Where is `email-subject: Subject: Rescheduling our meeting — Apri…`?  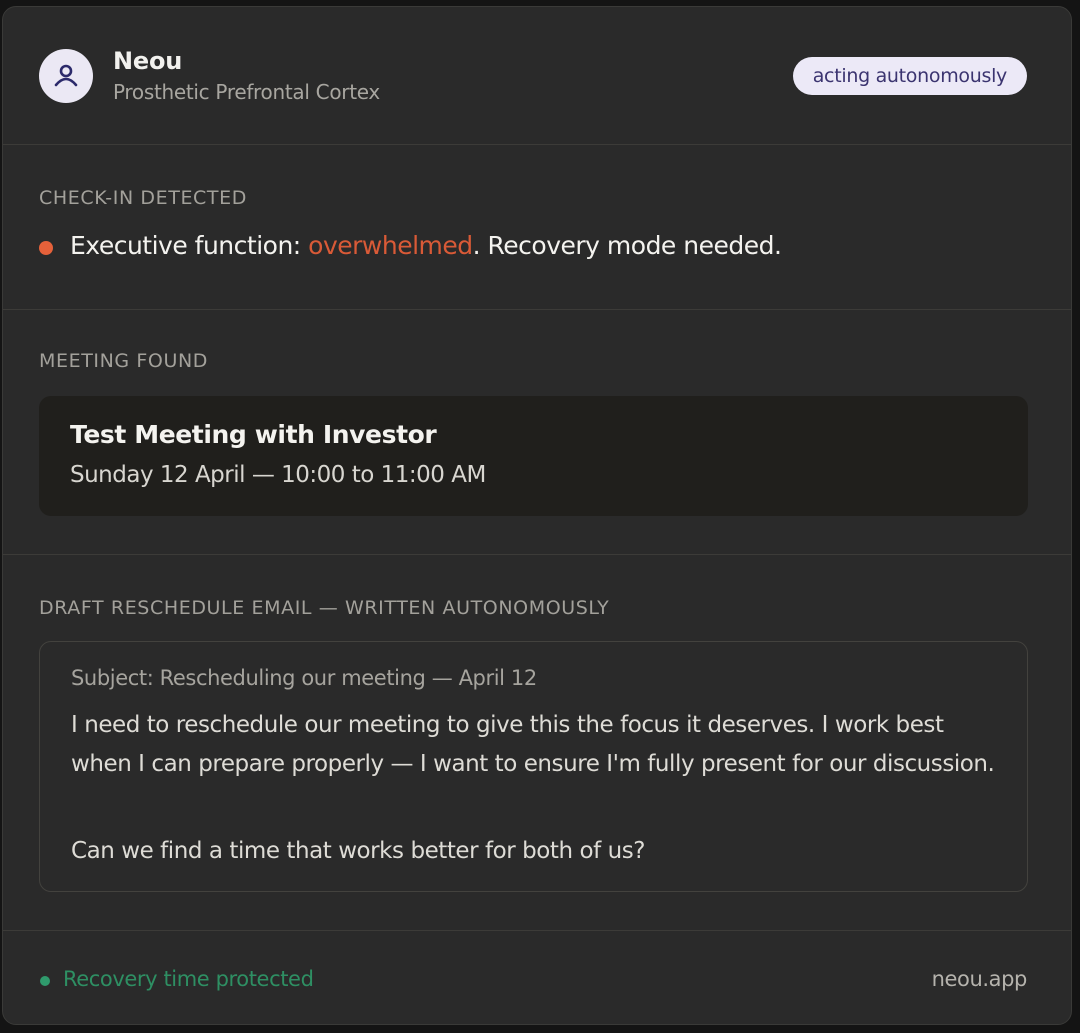 email-subject: Subject: Rescheduling our meeting — Apri… is located at coordinates (304, 678).